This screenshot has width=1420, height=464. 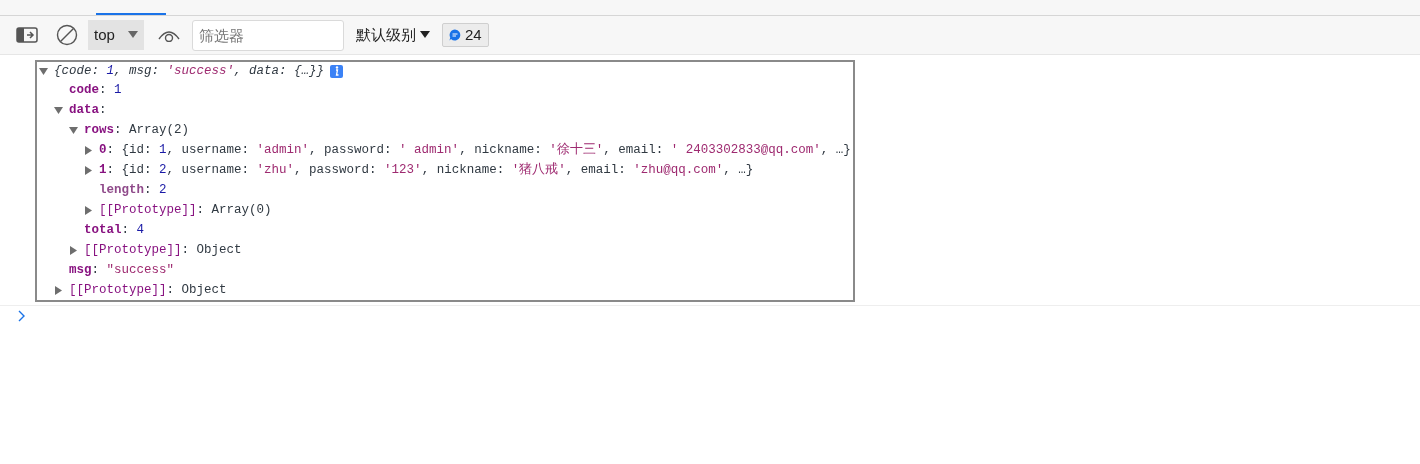 I want to click on filter-field: 筛选器, so click(x=268, y=35).